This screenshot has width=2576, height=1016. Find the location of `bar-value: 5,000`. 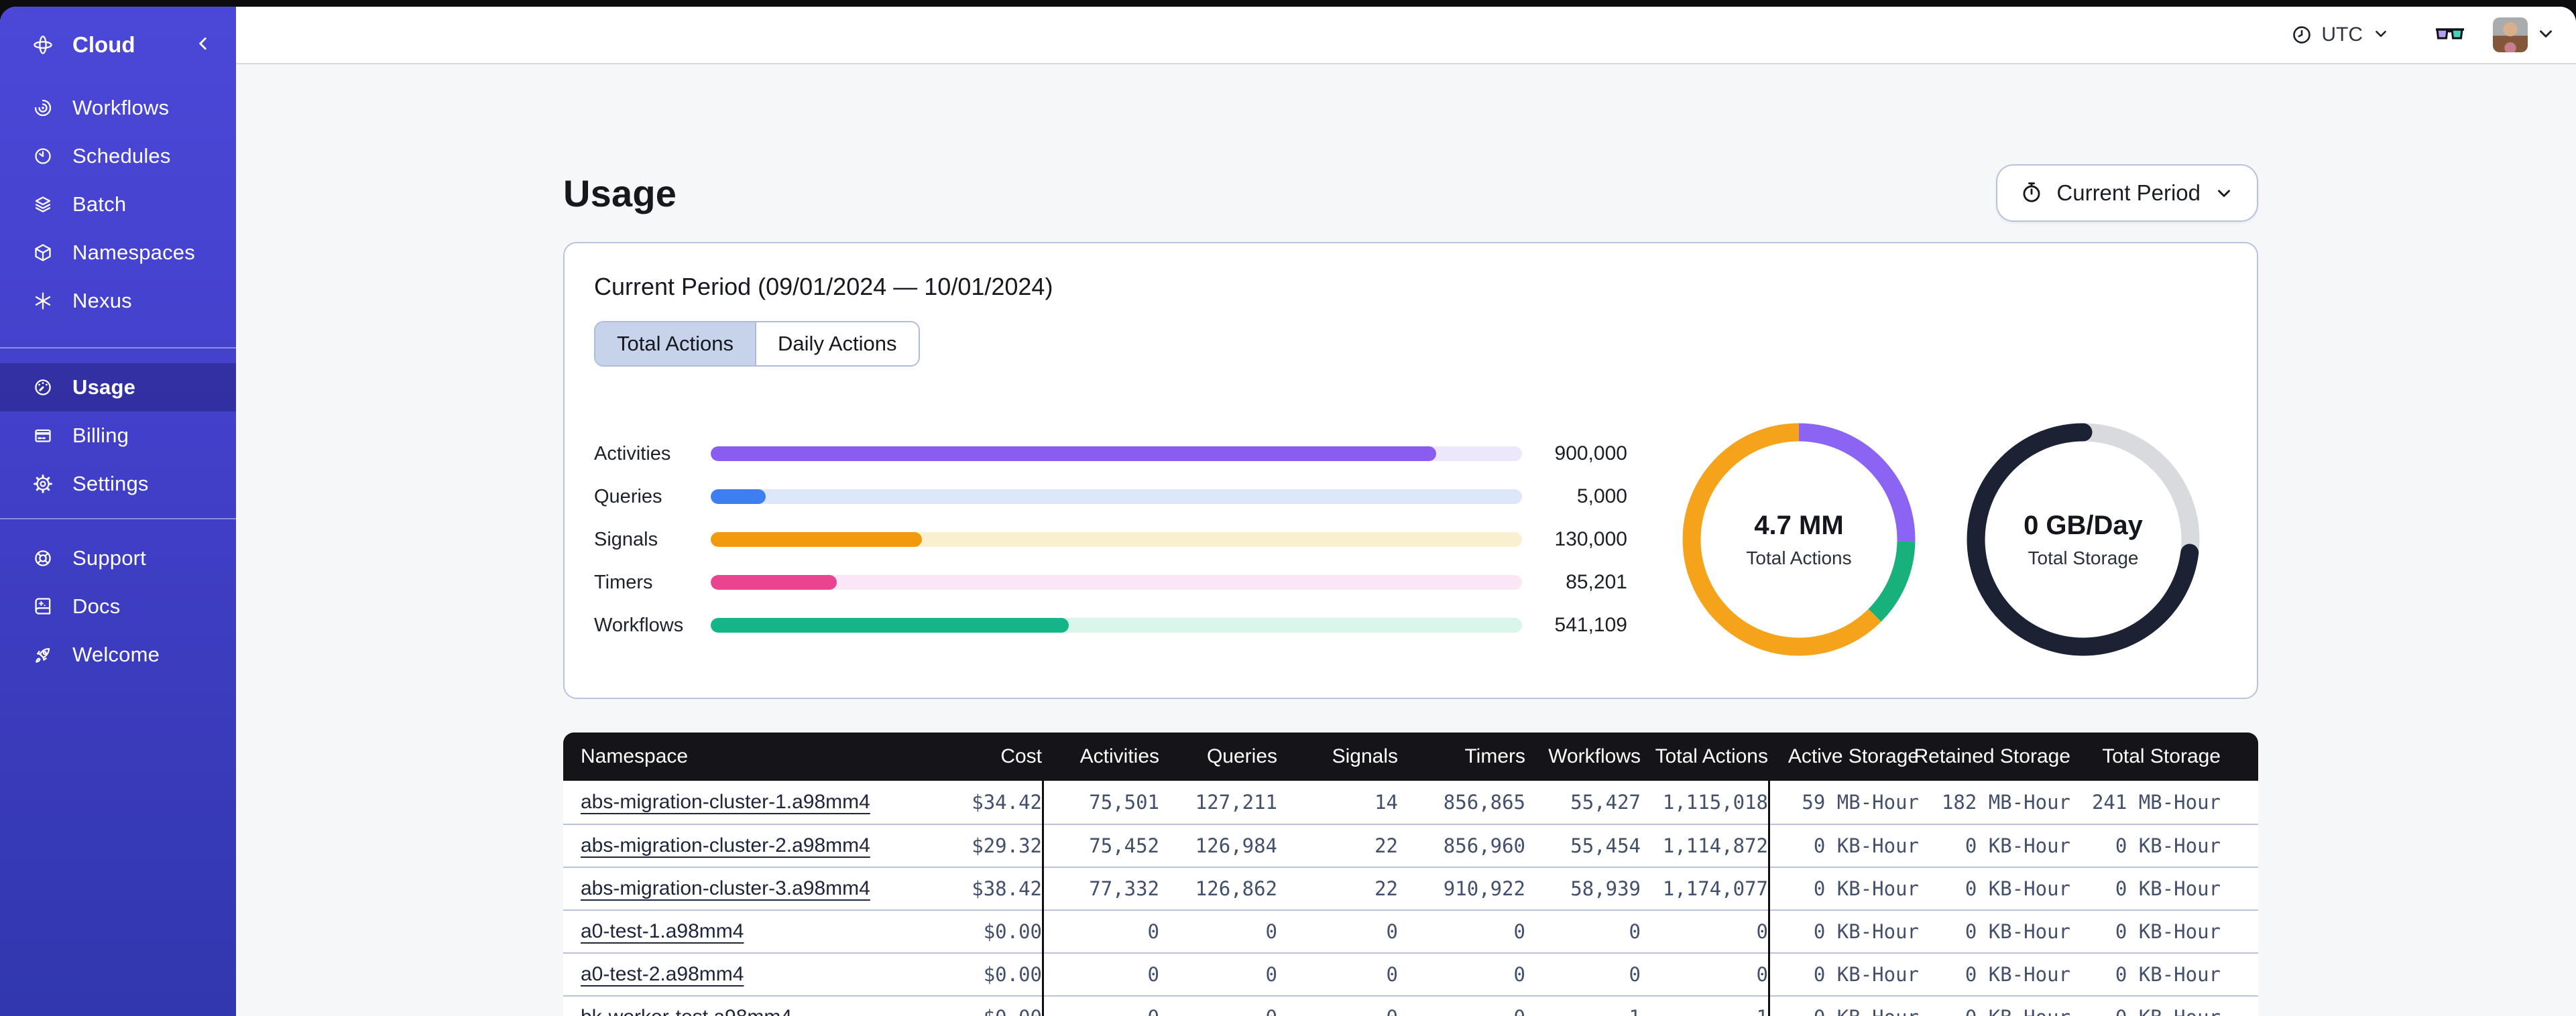

bar-value: 5,000 is located at coordinates (1601, 496).